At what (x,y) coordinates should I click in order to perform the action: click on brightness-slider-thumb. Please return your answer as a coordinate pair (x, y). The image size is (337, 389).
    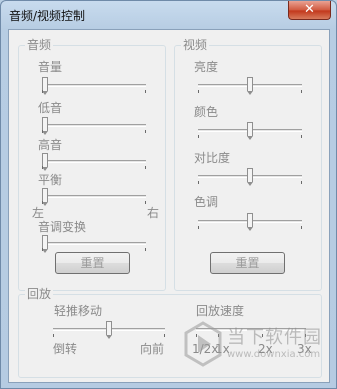
    Looking at the image, I should click on (250, 86).